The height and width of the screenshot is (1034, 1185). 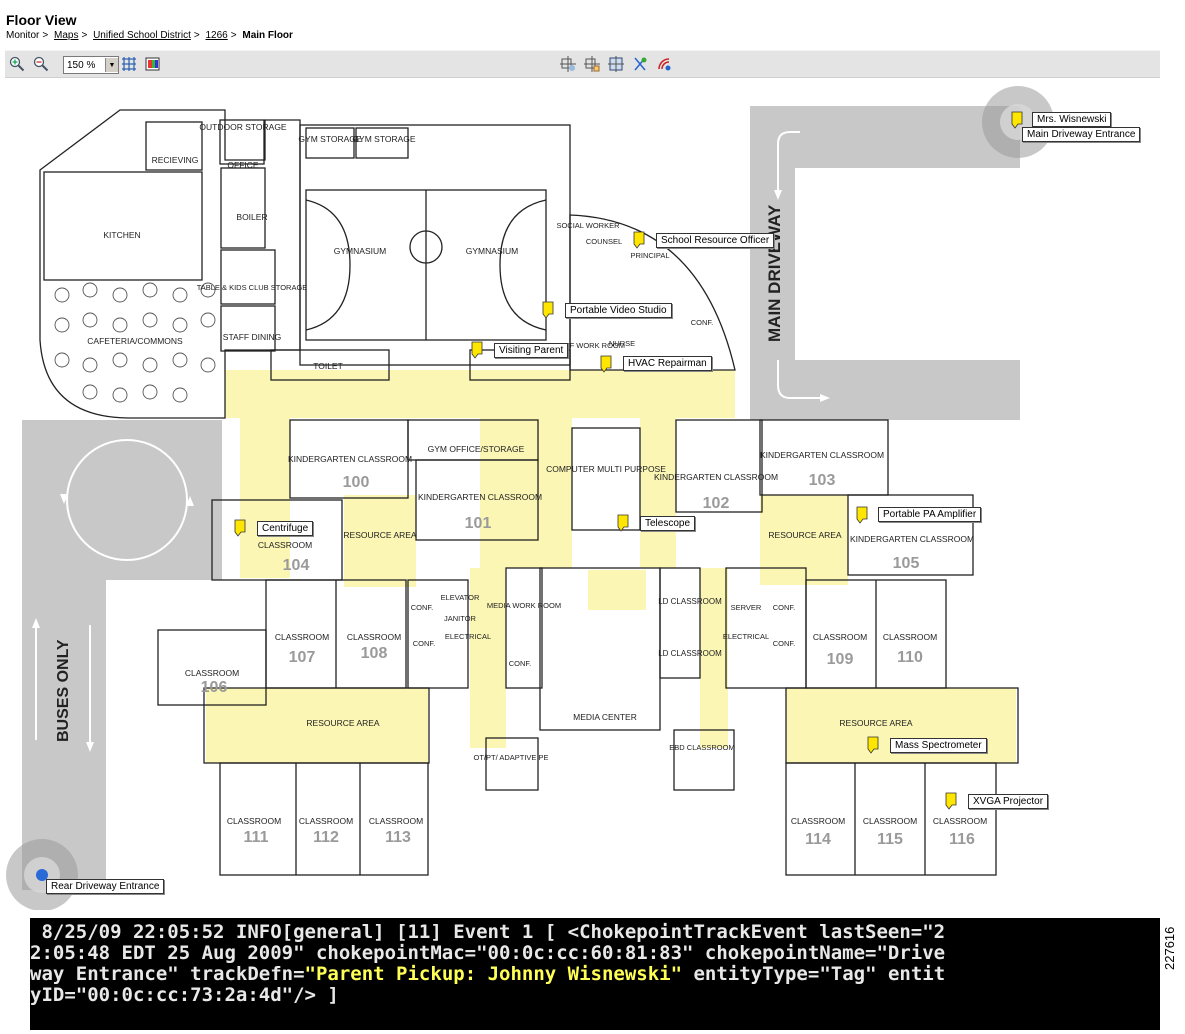 What do you see at coordinates (702, 322) in the screenshot?
I see `room-conf-admin: CONF.` at bounding box center [702, 322].